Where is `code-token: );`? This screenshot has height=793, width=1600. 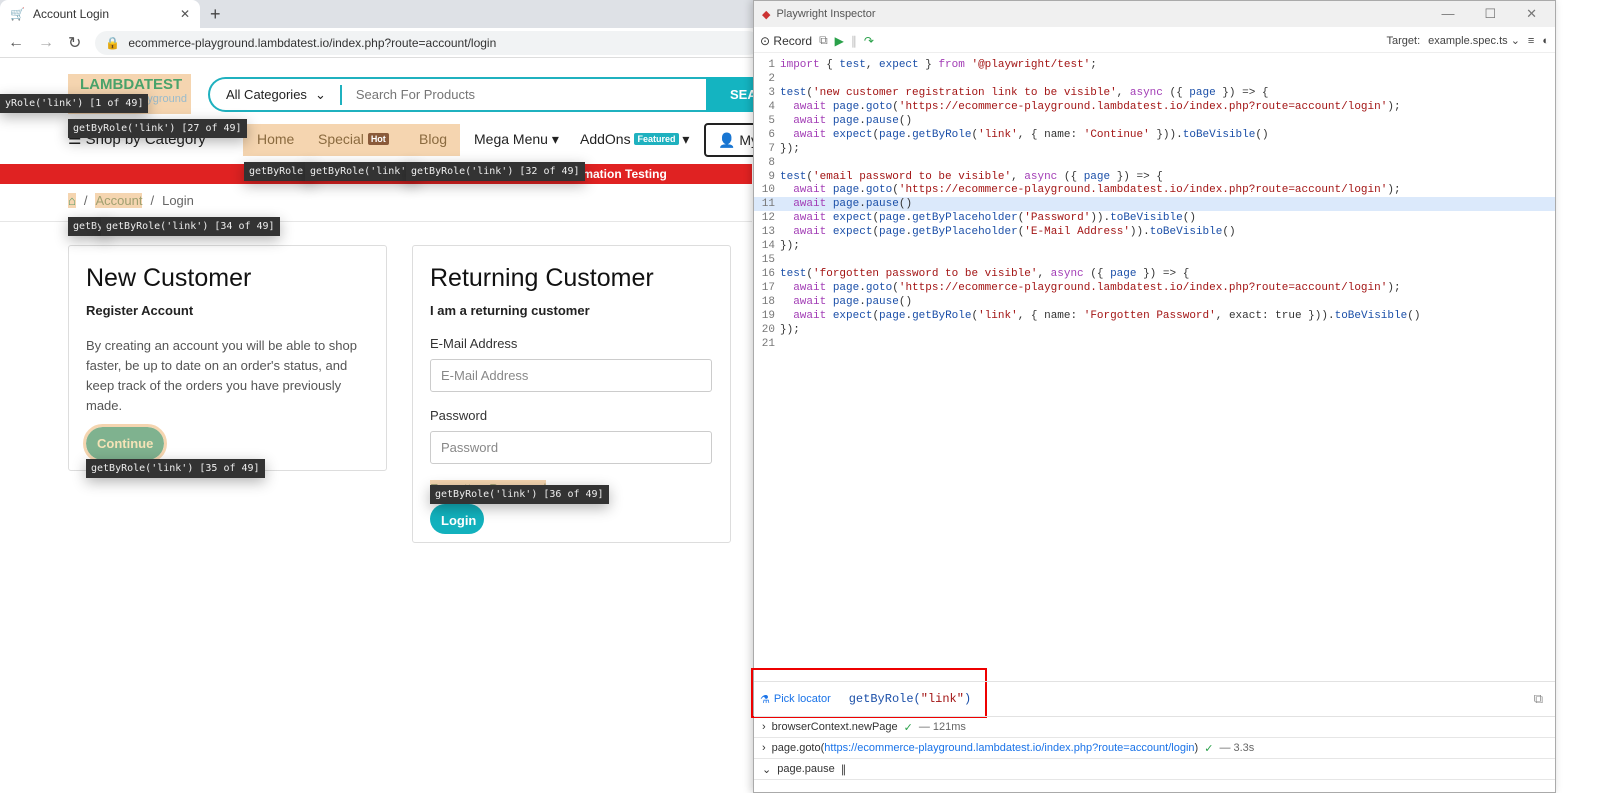 code-token: ); is located at coordinates (1394, 106).